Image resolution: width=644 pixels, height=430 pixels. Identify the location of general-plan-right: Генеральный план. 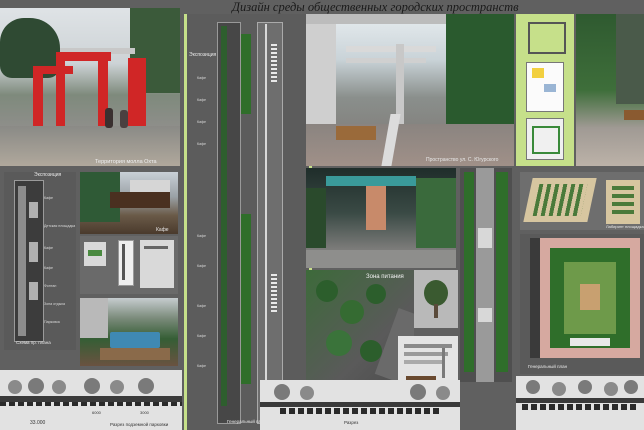
(582, 304).